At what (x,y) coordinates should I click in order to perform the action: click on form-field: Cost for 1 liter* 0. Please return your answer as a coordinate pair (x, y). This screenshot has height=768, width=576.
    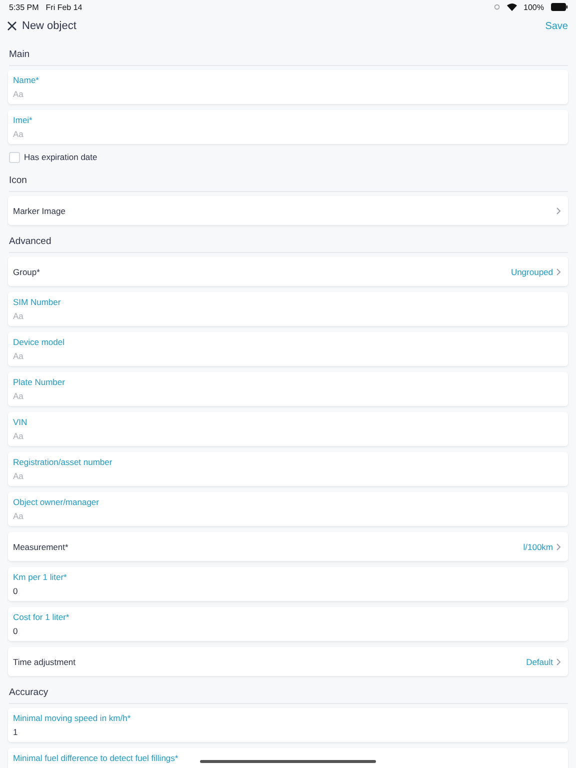
    Looking at the image, I should click on (288, 624).